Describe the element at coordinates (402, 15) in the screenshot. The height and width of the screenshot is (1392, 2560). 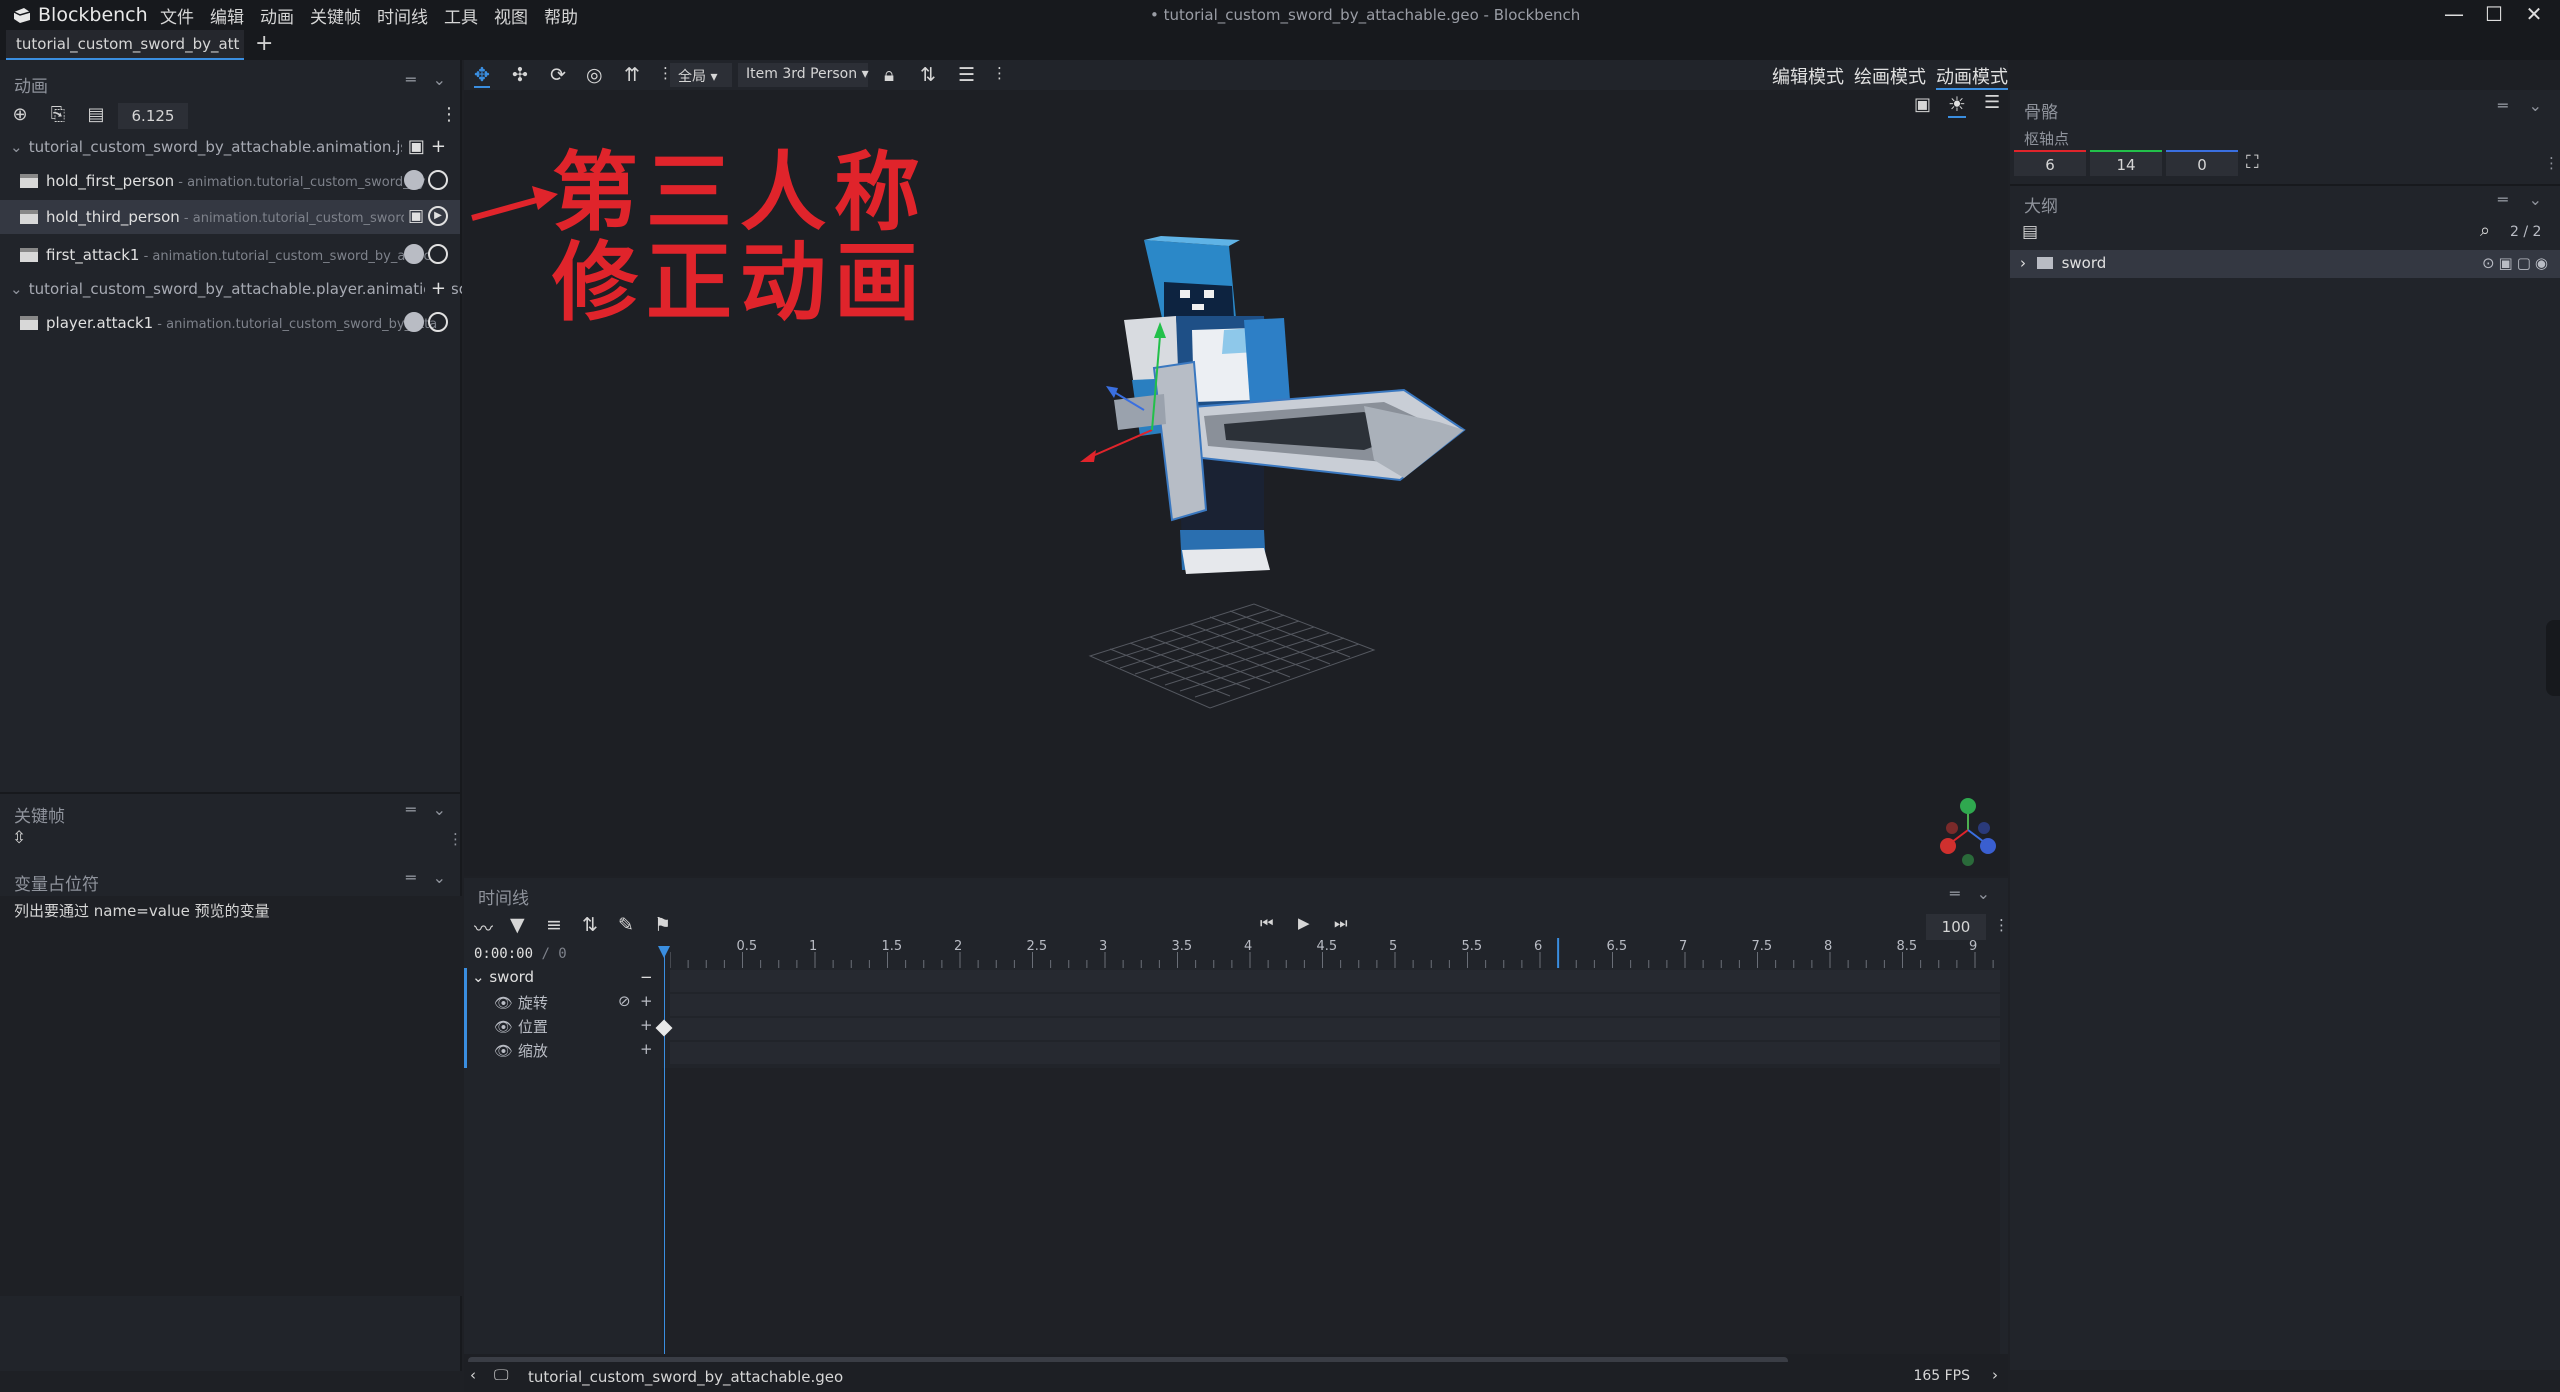
I see `menu-timeline: 时间线` at that location.